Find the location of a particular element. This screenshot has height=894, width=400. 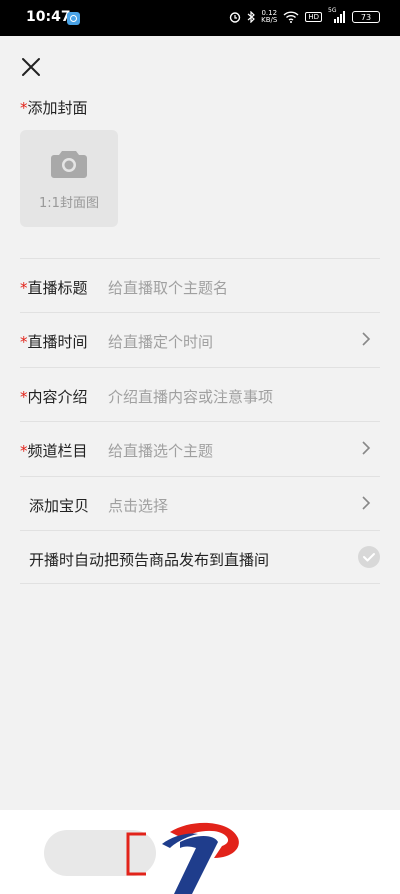

row-label: *内容介绍 is located at coordinates (54, 396).